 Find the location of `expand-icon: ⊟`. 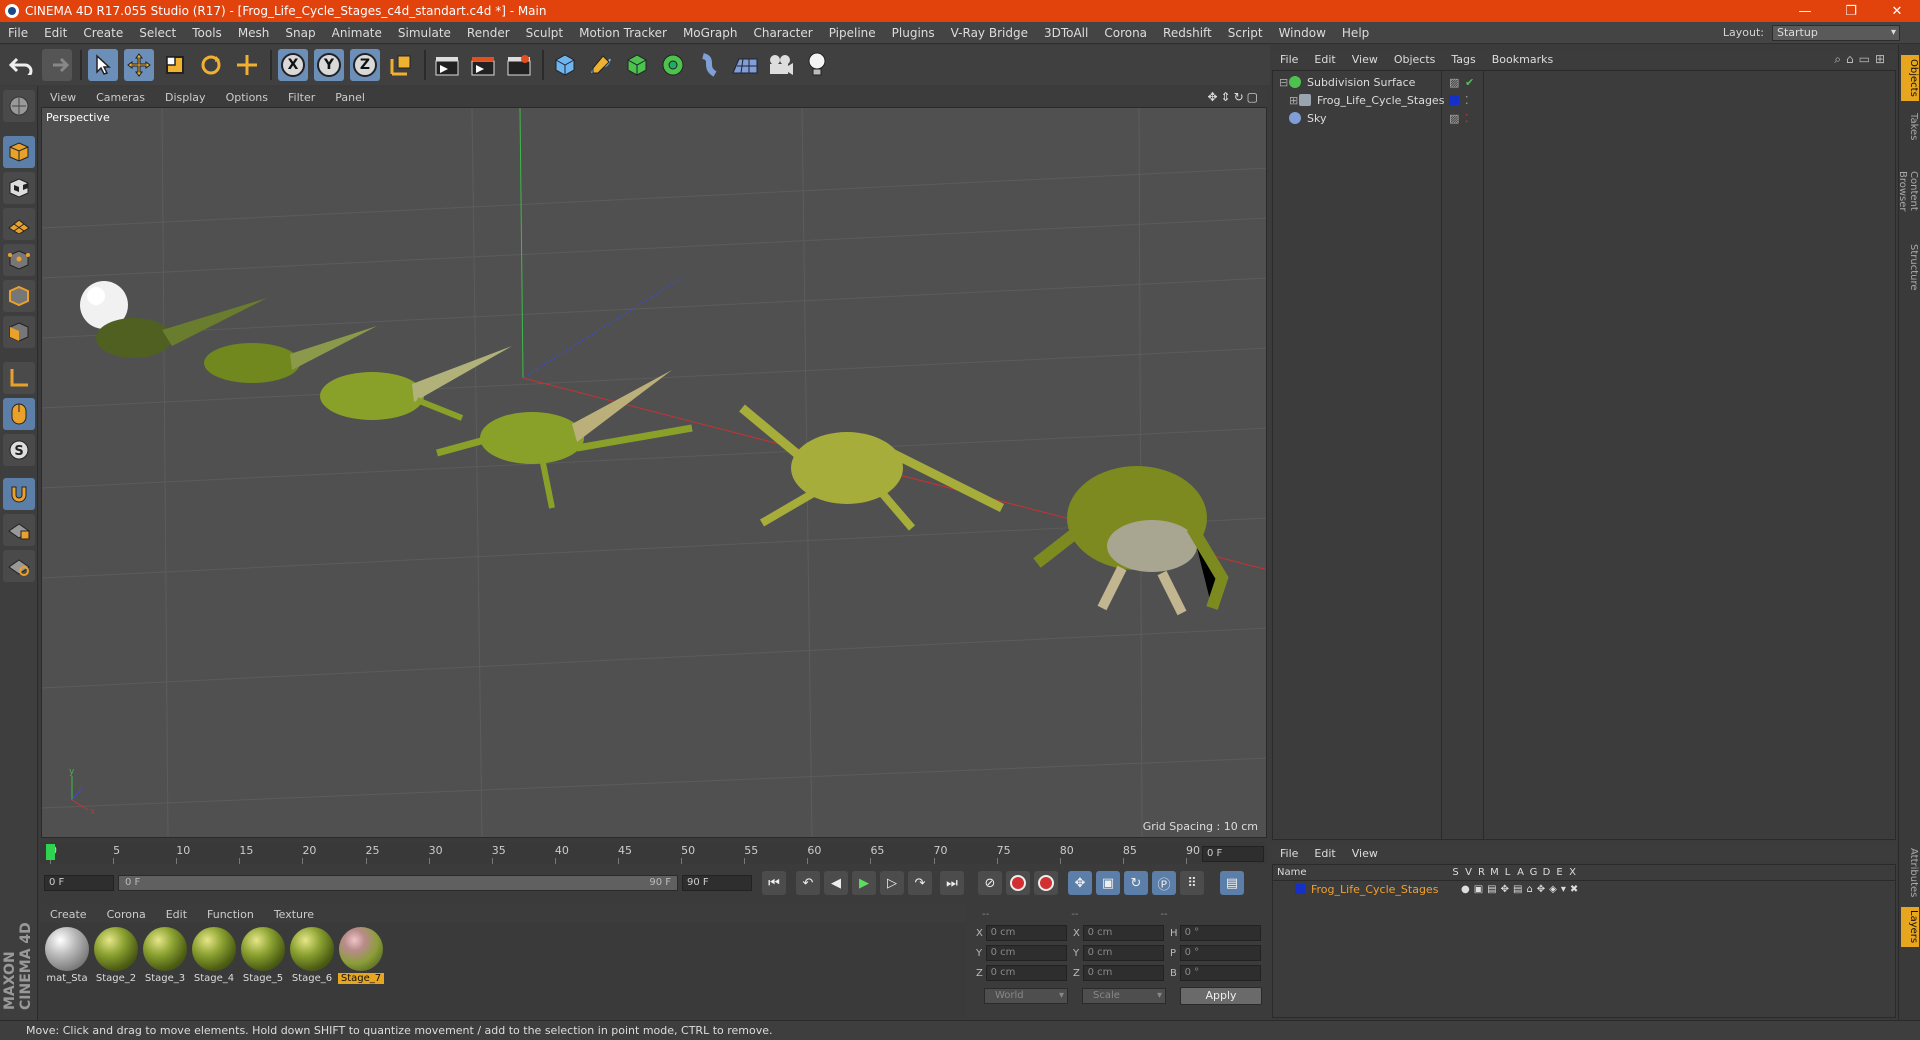

expand-icon: ⊟ is located at coordinates (1284, 82).